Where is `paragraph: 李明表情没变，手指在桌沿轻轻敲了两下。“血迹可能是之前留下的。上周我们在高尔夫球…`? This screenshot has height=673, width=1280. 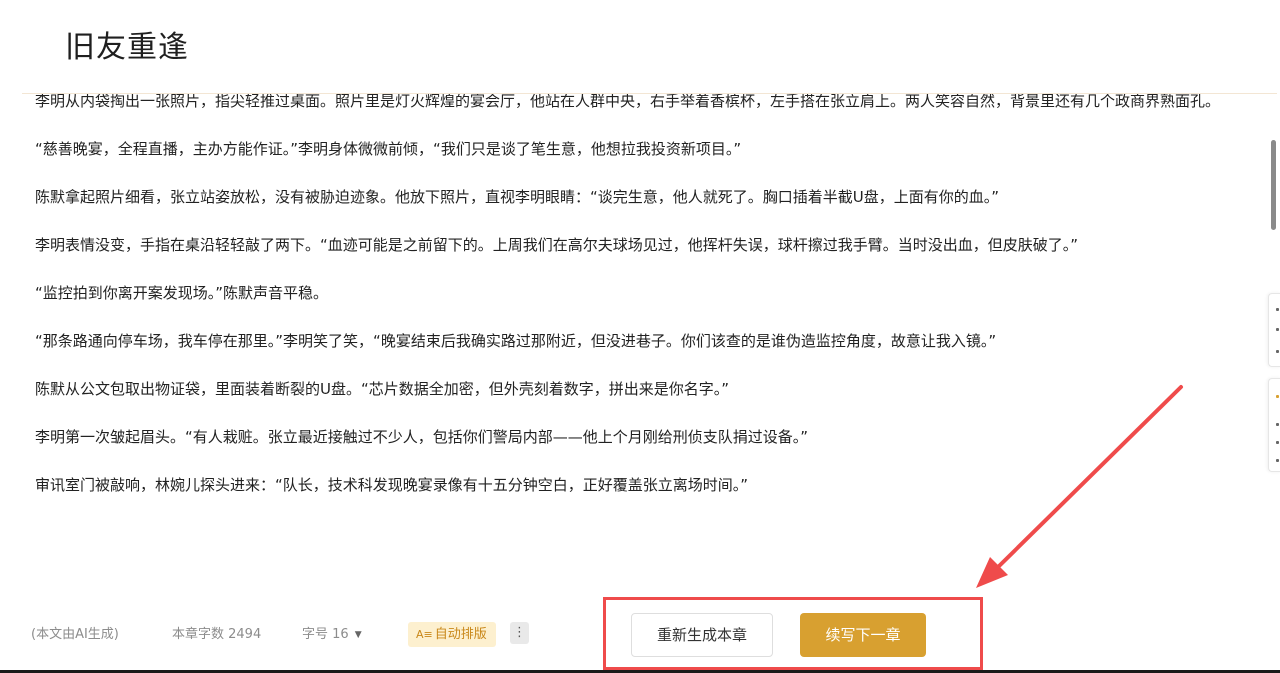
paragraph: 李明表情没变，手指在桌沿轻轻敲了两下。“血迹可能是之前留下的。上周我们在高尔夫球… is located at coordinates (557, 245).